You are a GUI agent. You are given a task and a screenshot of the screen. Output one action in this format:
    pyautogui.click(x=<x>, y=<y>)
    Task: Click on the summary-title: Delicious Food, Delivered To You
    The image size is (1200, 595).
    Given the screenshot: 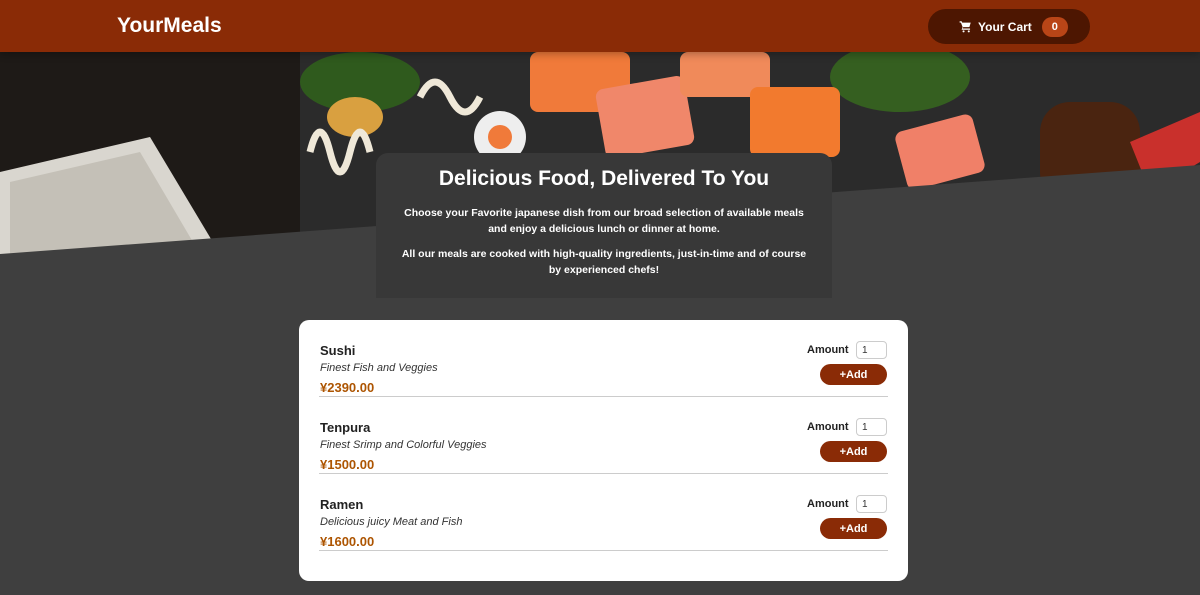 What is the action you would take?
    pyautogui.click(x=604, y=178)
    